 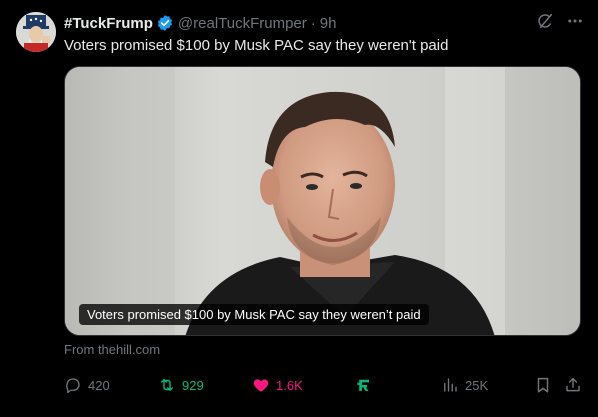 What do you see at coordinates (73, 385) in the screenshot?
I see `reply-icon` at bounding box center [73, 385].